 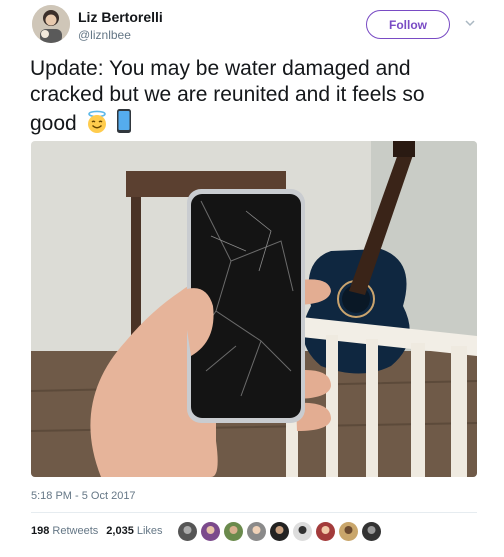 What do you see at coordinates (252, 26) in the screenshot?
I see `tweet-header: Liz Bertorelli @liznlbee Follow` at bounding box center [252, 26].